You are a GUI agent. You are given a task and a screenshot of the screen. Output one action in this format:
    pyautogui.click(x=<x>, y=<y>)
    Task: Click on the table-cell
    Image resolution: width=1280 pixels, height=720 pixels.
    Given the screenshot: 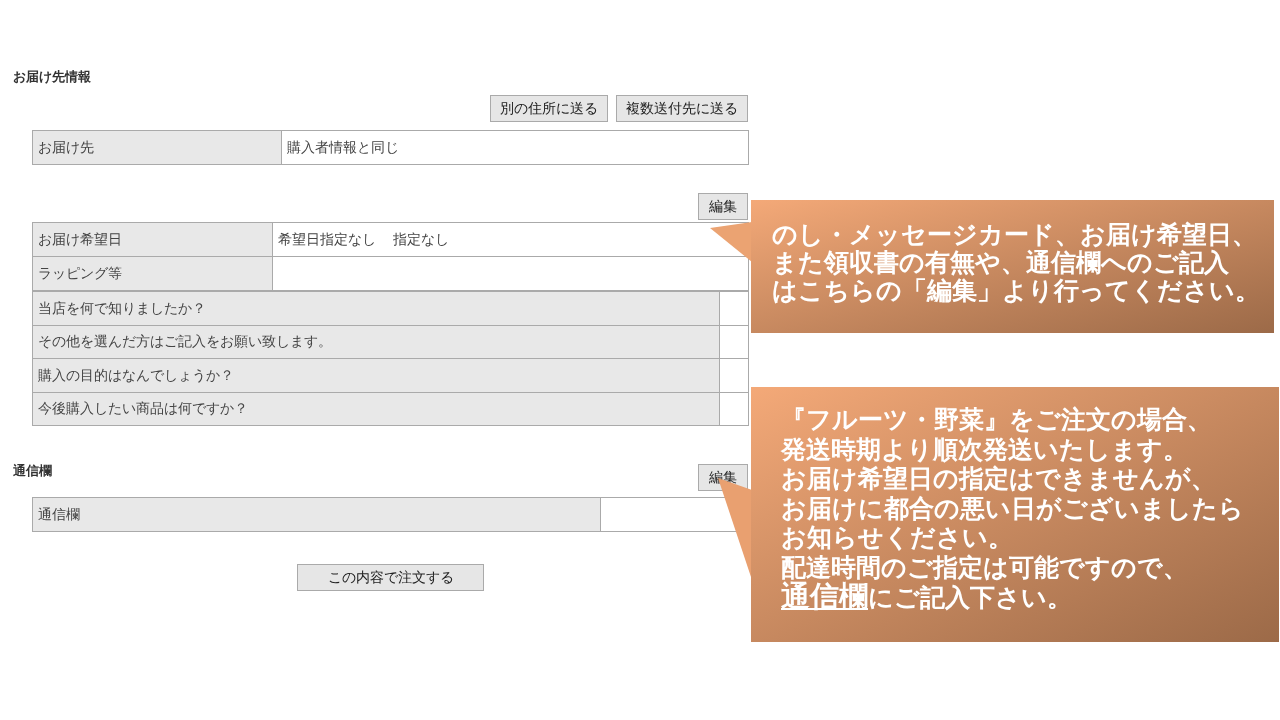 What is the action you would take?
    pyautogui.click(x=734, y=308)
    